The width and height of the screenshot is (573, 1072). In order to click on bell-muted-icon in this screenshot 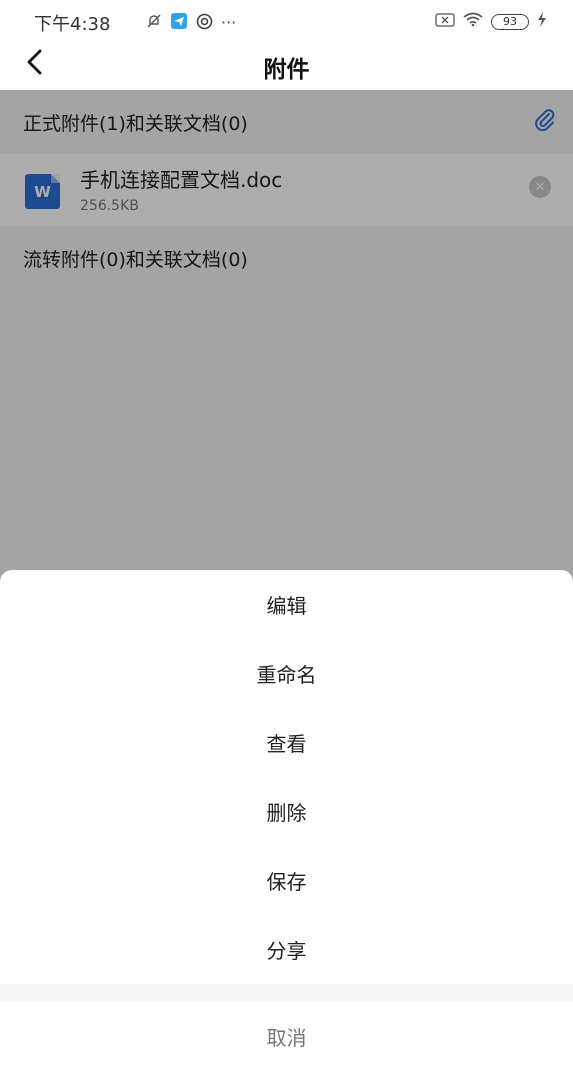, I will do `click(154, 23)`.